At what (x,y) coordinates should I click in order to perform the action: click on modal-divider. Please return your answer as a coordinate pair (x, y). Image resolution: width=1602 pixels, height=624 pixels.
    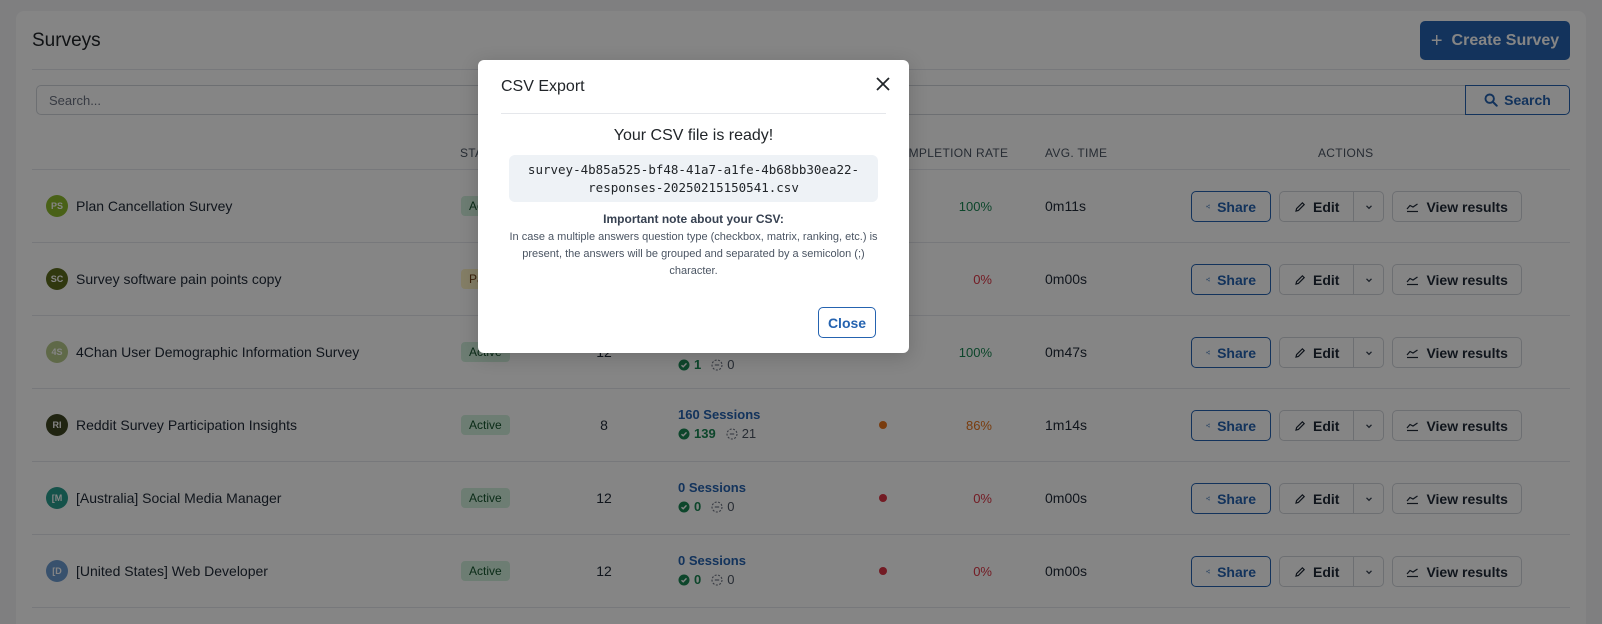
    Looking at the image, I should click on (693, 113).